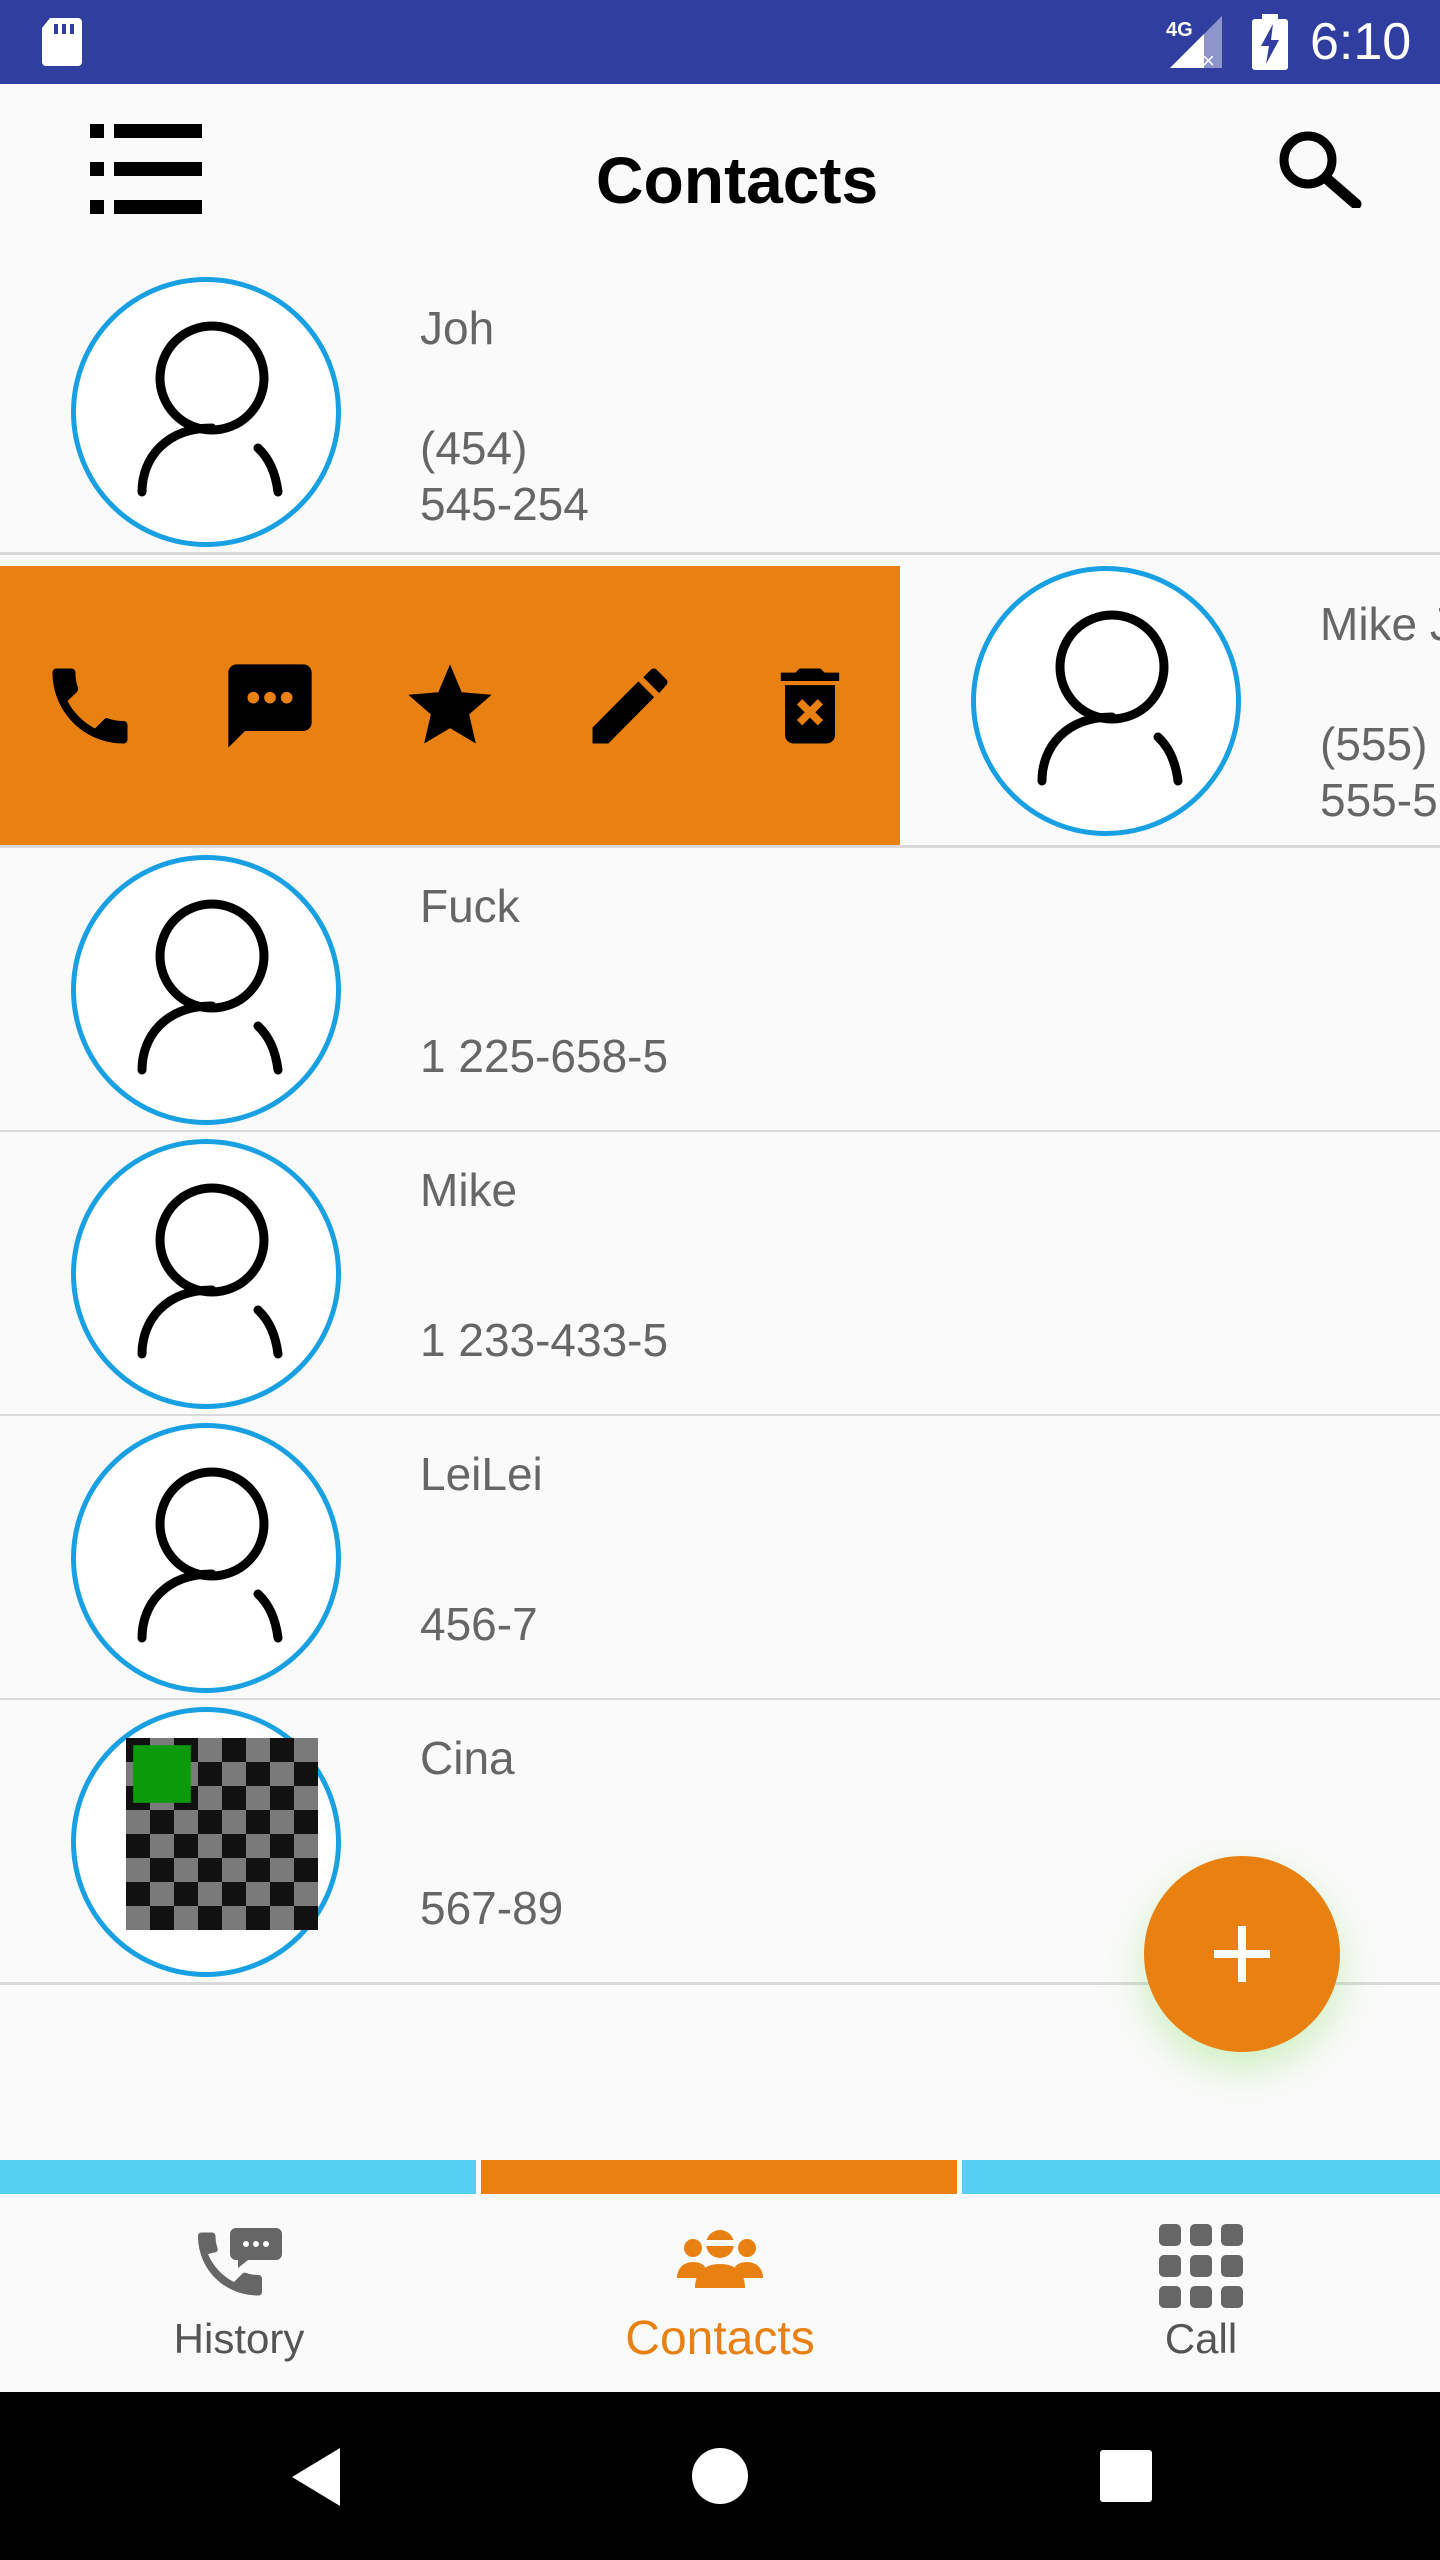  I want to click on contact-row-swiped: Mike J (555) 555-5, so click(1170, 705).